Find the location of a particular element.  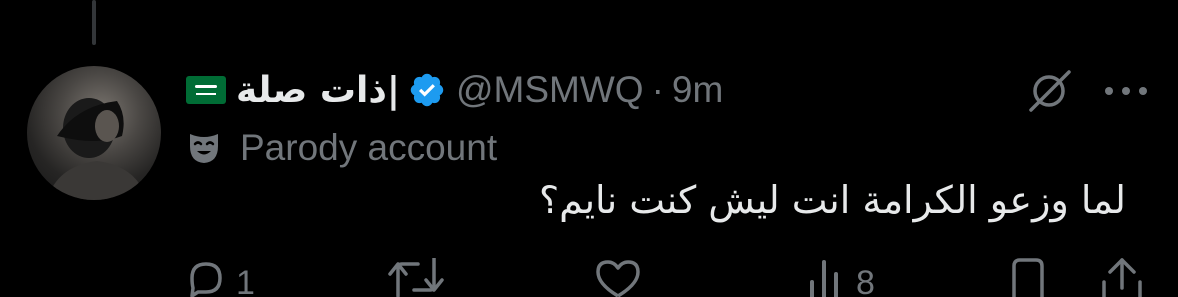

theater-mask-icon is located at coordinates (204, 148).